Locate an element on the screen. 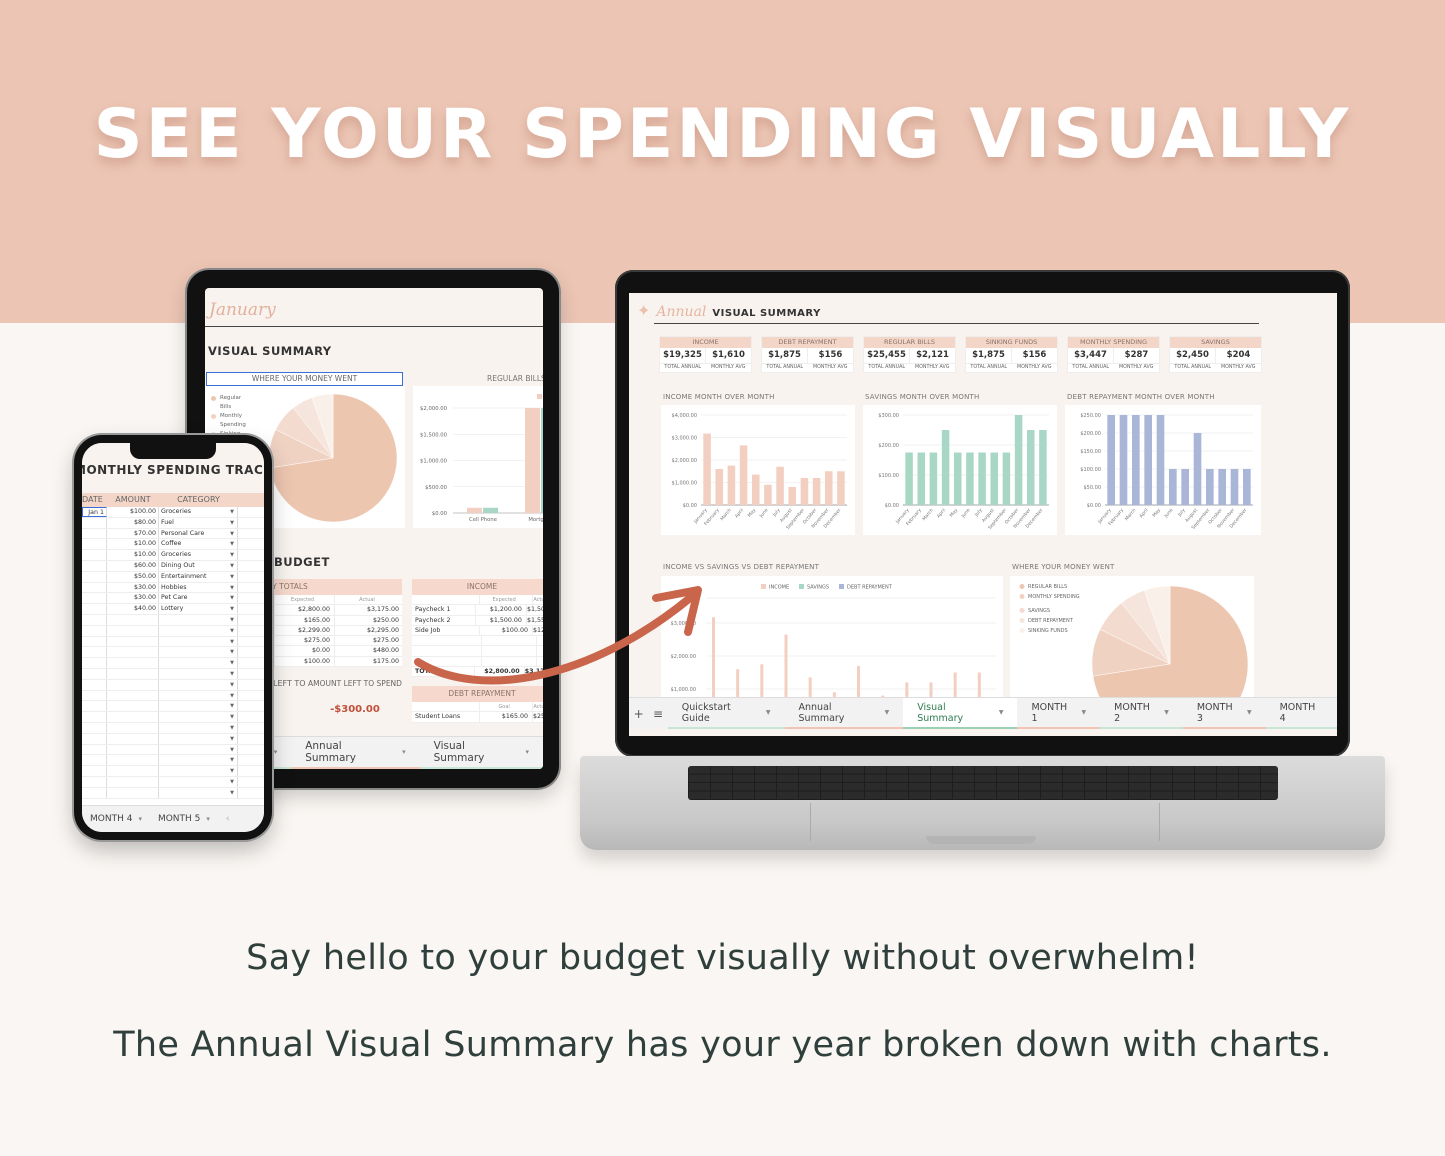 The image size is (1445, 1156). scroll-left-icon: ‹ is located at coordinates (228, 819).